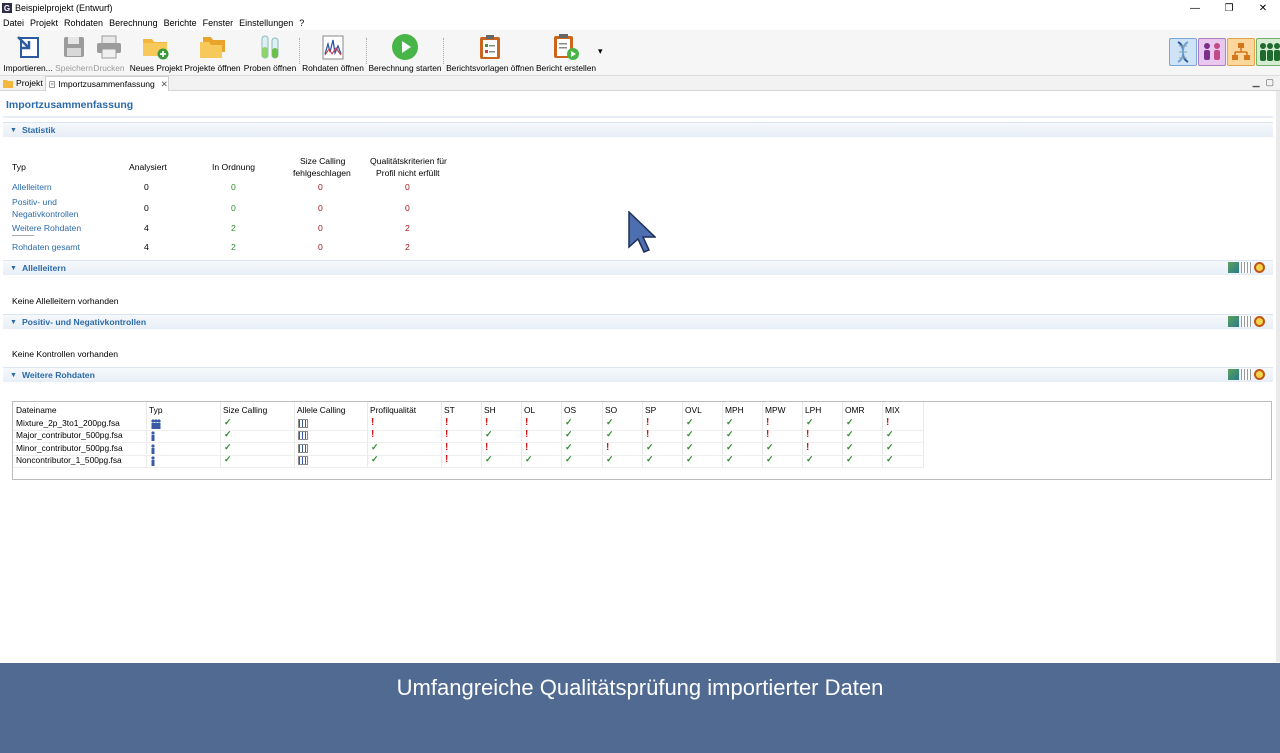 The width and height of the screenshot is (1280, 753). What do you see at coordinates (44, 23) in the screenshot?
I see `menu-projekt: Projekt` at bounding box center [44, 23].